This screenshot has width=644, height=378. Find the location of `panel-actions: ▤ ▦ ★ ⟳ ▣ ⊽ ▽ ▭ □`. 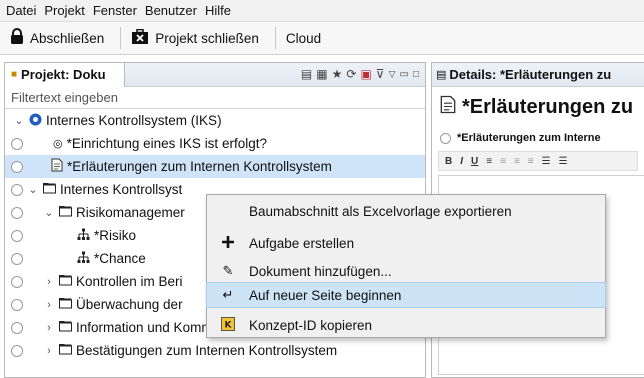

panel-actions: ▤ ▦ ★ ⟳ ▣ ⊽ ▽ ▭ □ is located at coordinates (360, 74).